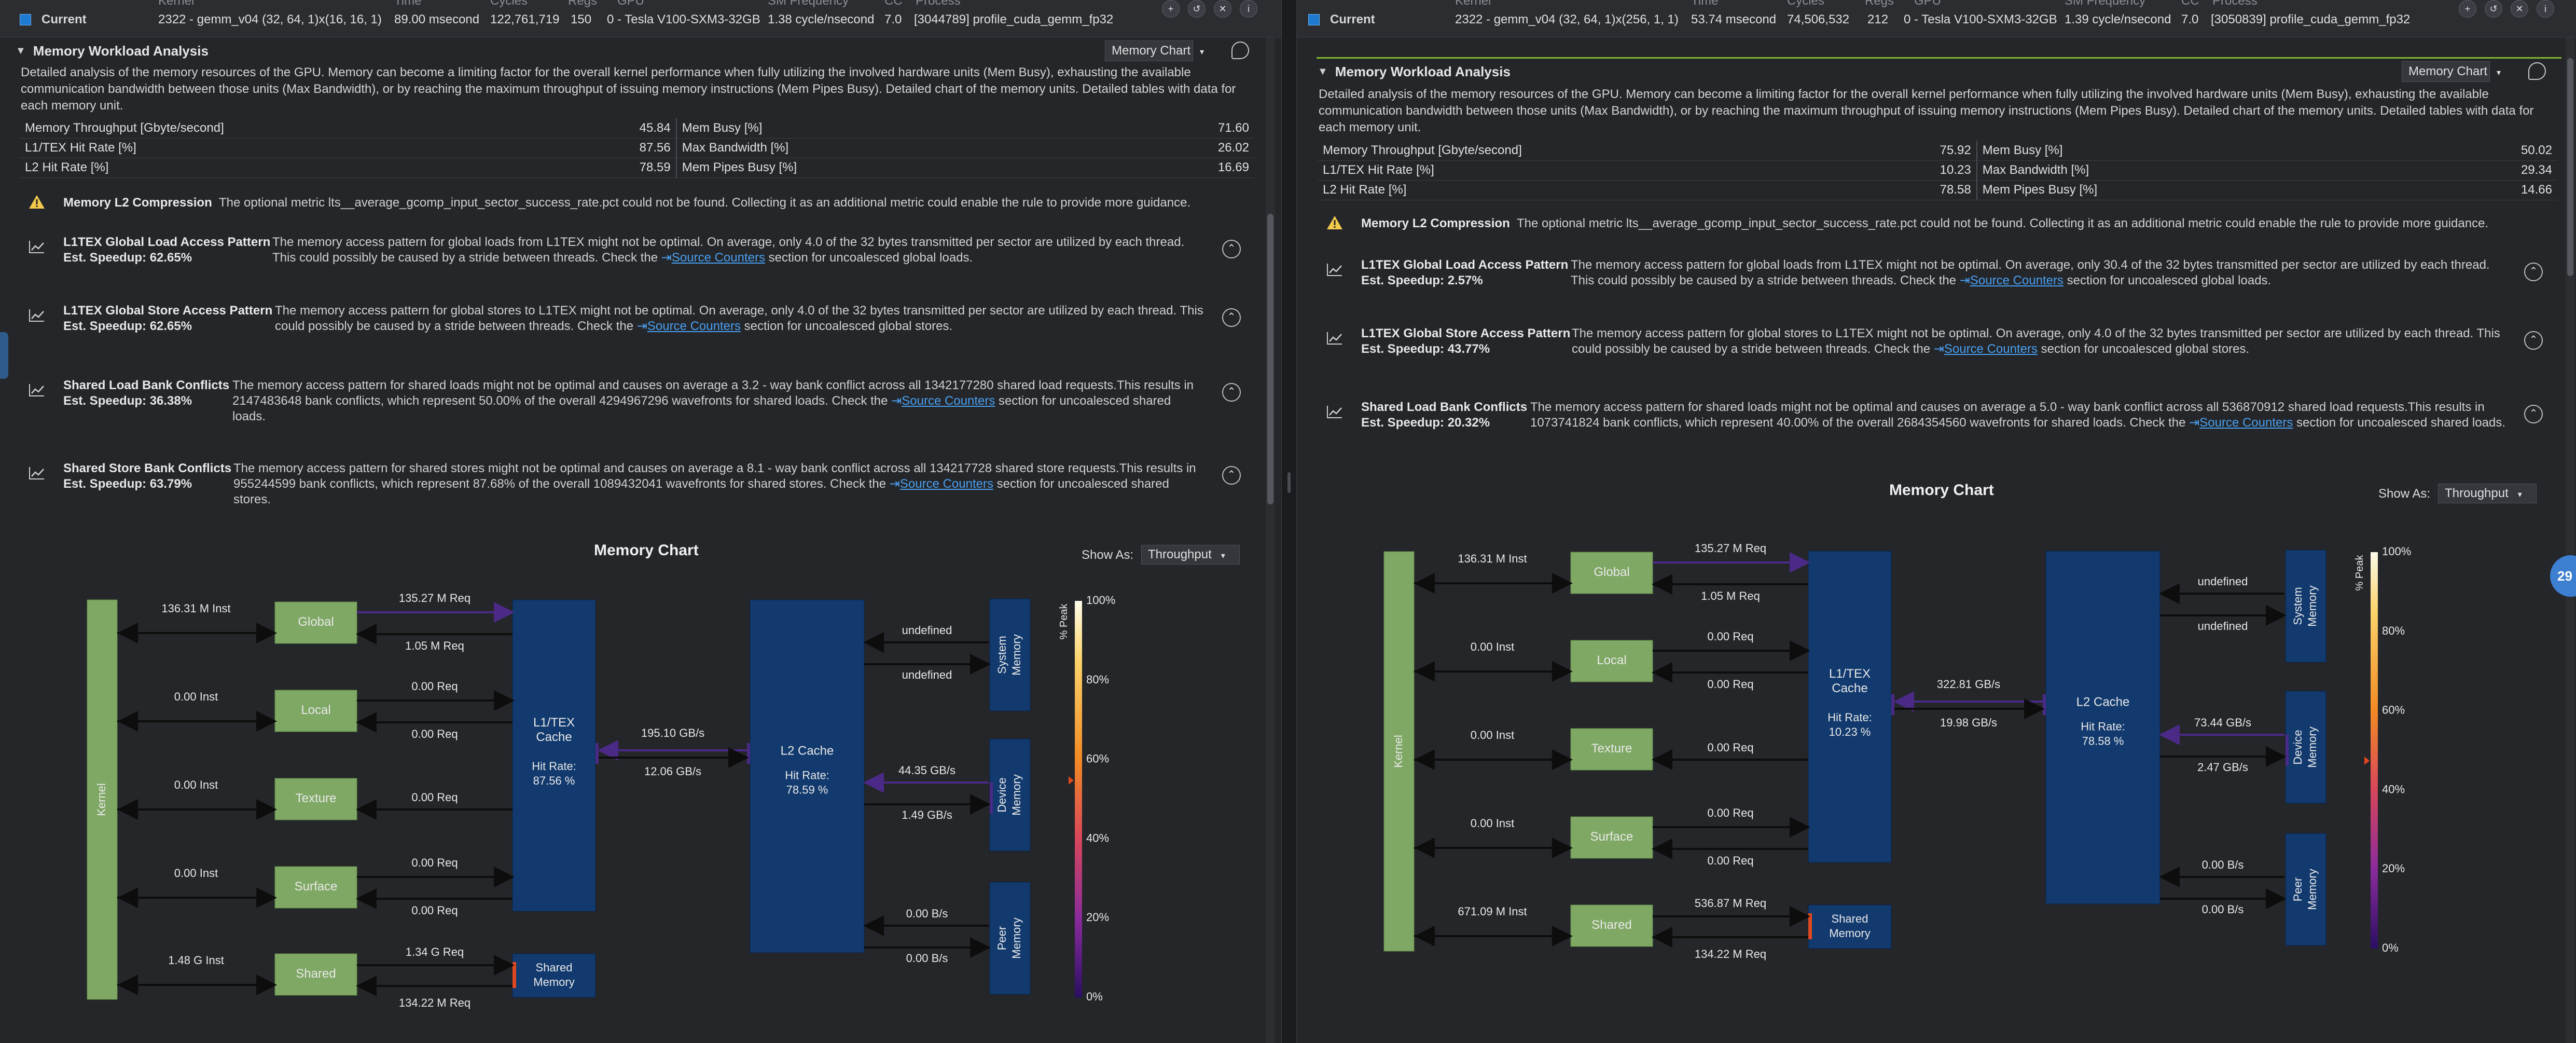  I want to click on shared-req-top: 536.87 M Req, so click(1730, 903).